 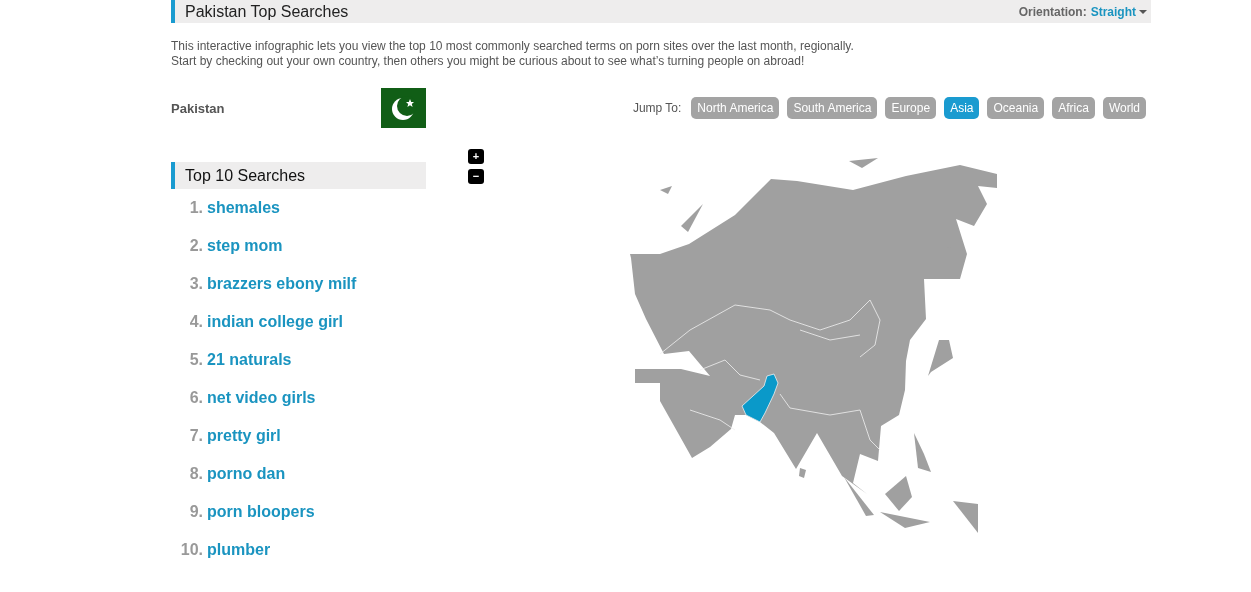 What do you see at coordinates (1016, 108) in the screenshot?
I see `region-button: Oceania` at bounding box center [1016, 108].